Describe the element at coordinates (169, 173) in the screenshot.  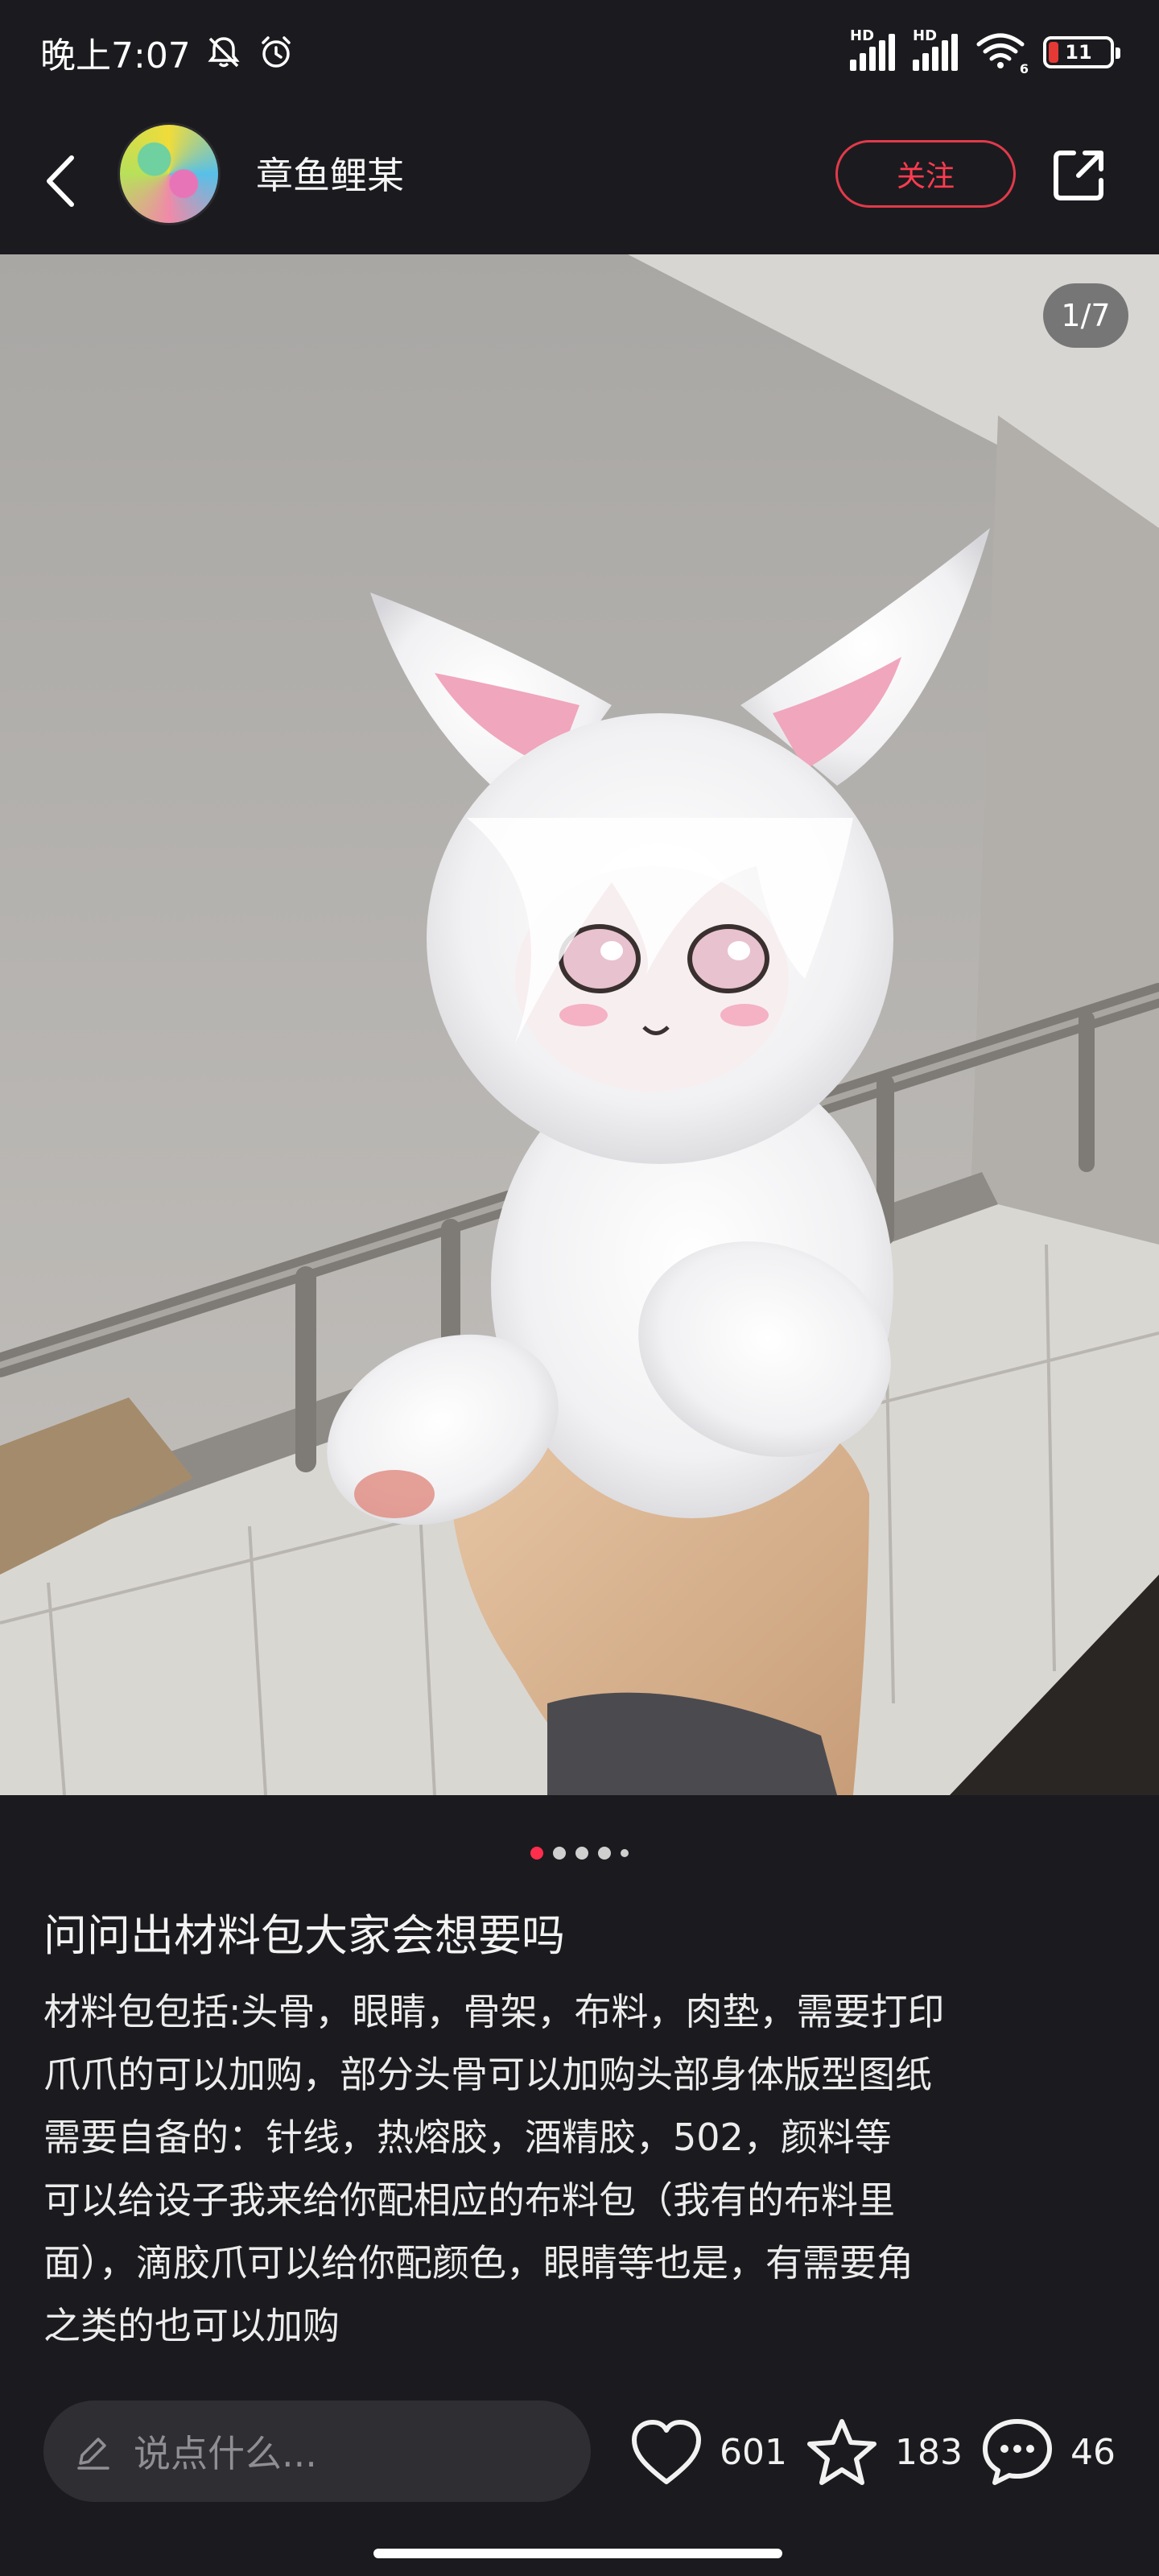
I see `avatar` at that location.